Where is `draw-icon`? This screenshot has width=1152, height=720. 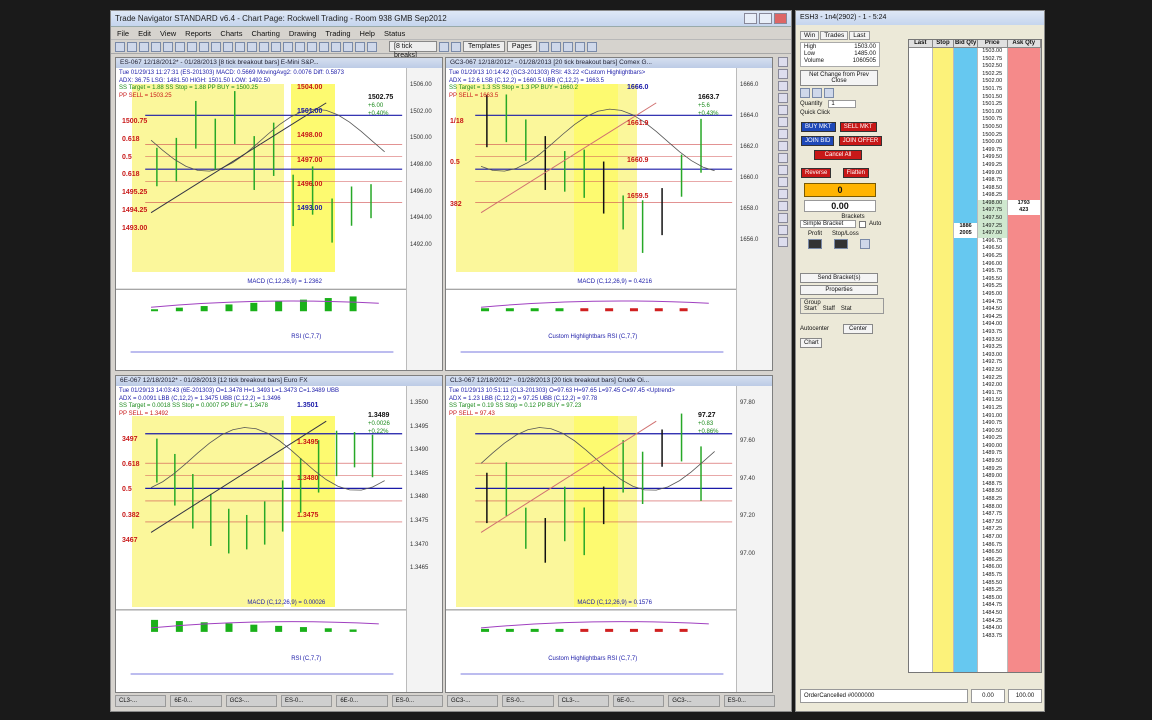 draw-icon is located at coordinates (543, 46).